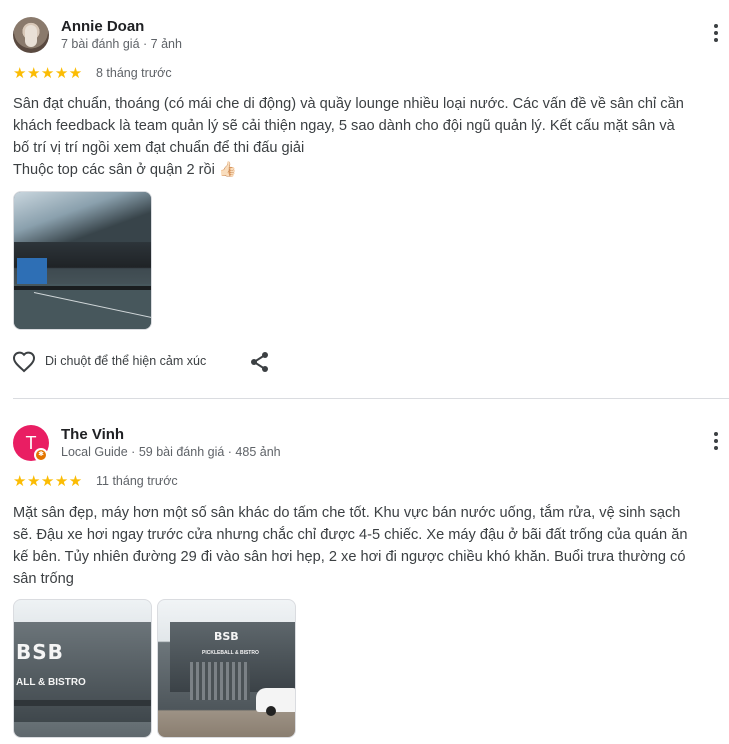 This screenshot has height=744, width=729. What do you see at coordinates (24, 362) in the screenshot?
I see `heart-icon` at bounding box center [24, 362].